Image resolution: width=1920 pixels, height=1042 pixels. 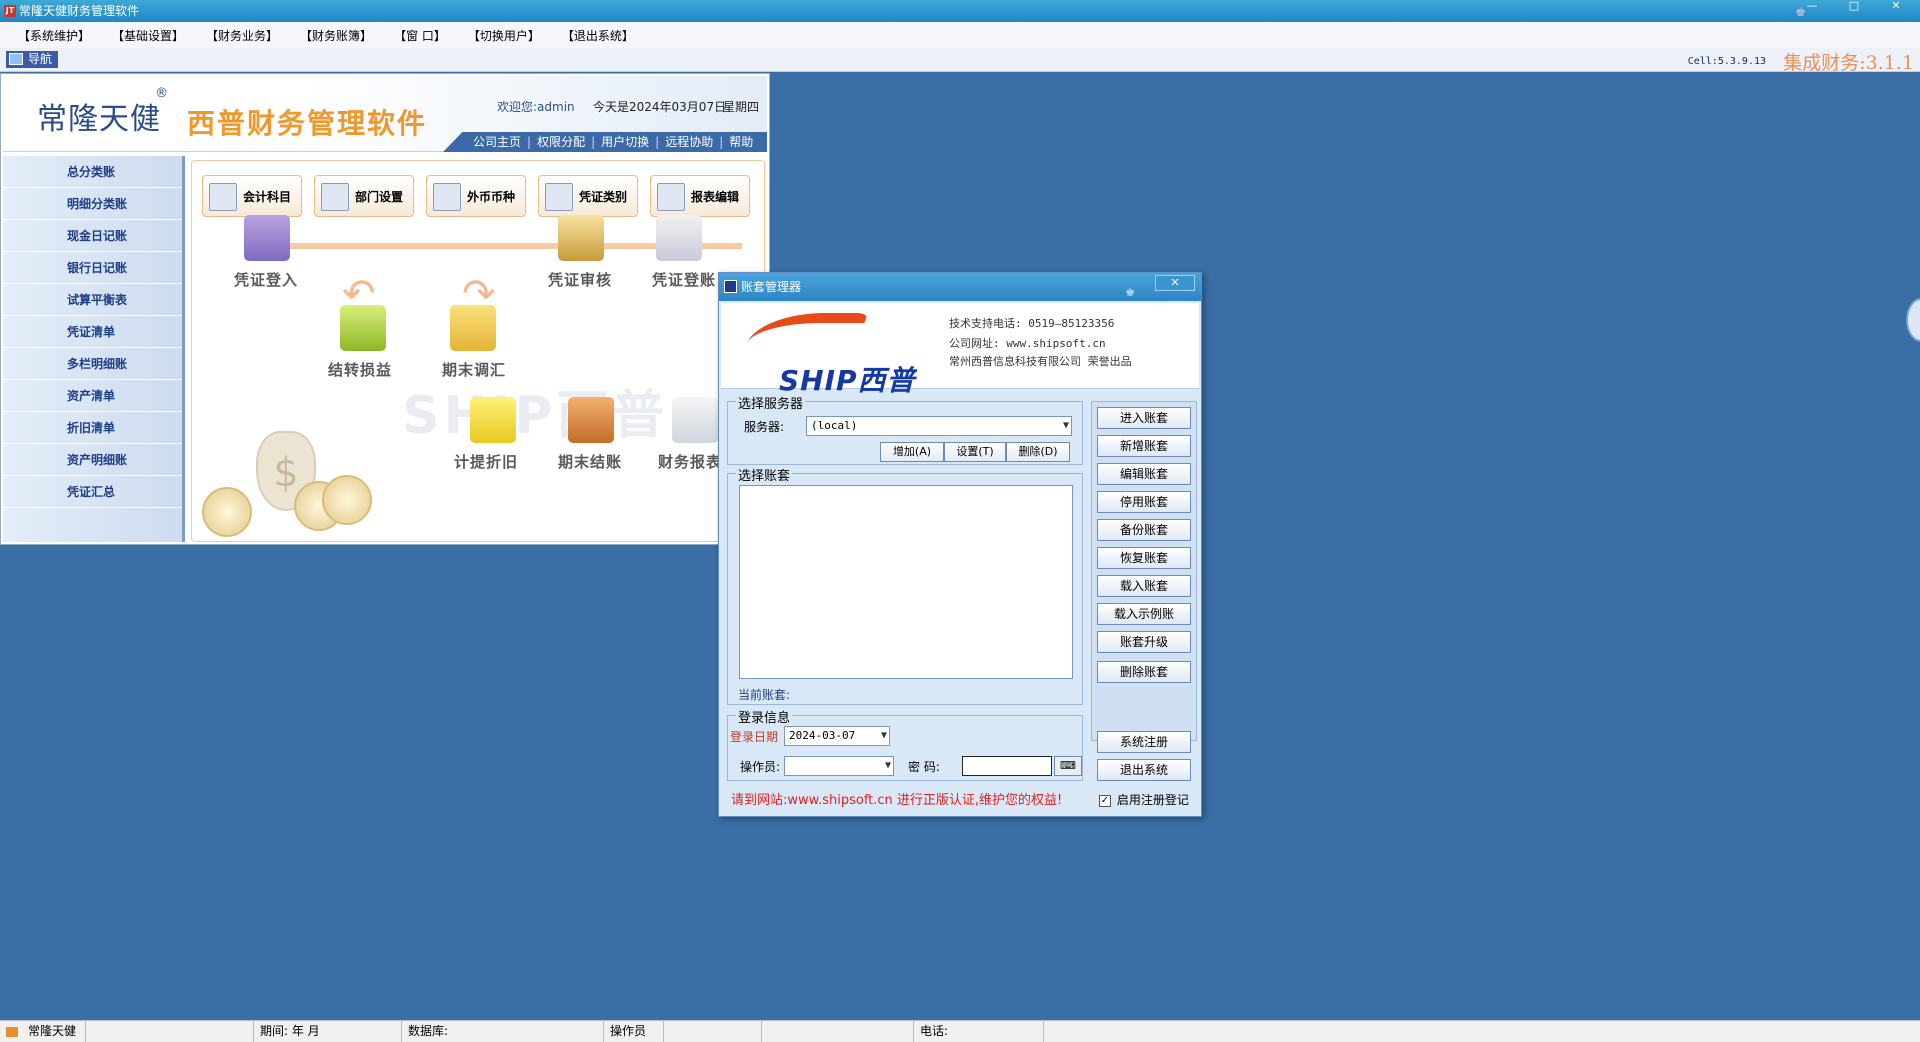 What do you see at coordinates (92, 428) in the screenshot?
I see `sidebar-item-depreciation-list: 折旧清单` at bounding box center [92, 428].